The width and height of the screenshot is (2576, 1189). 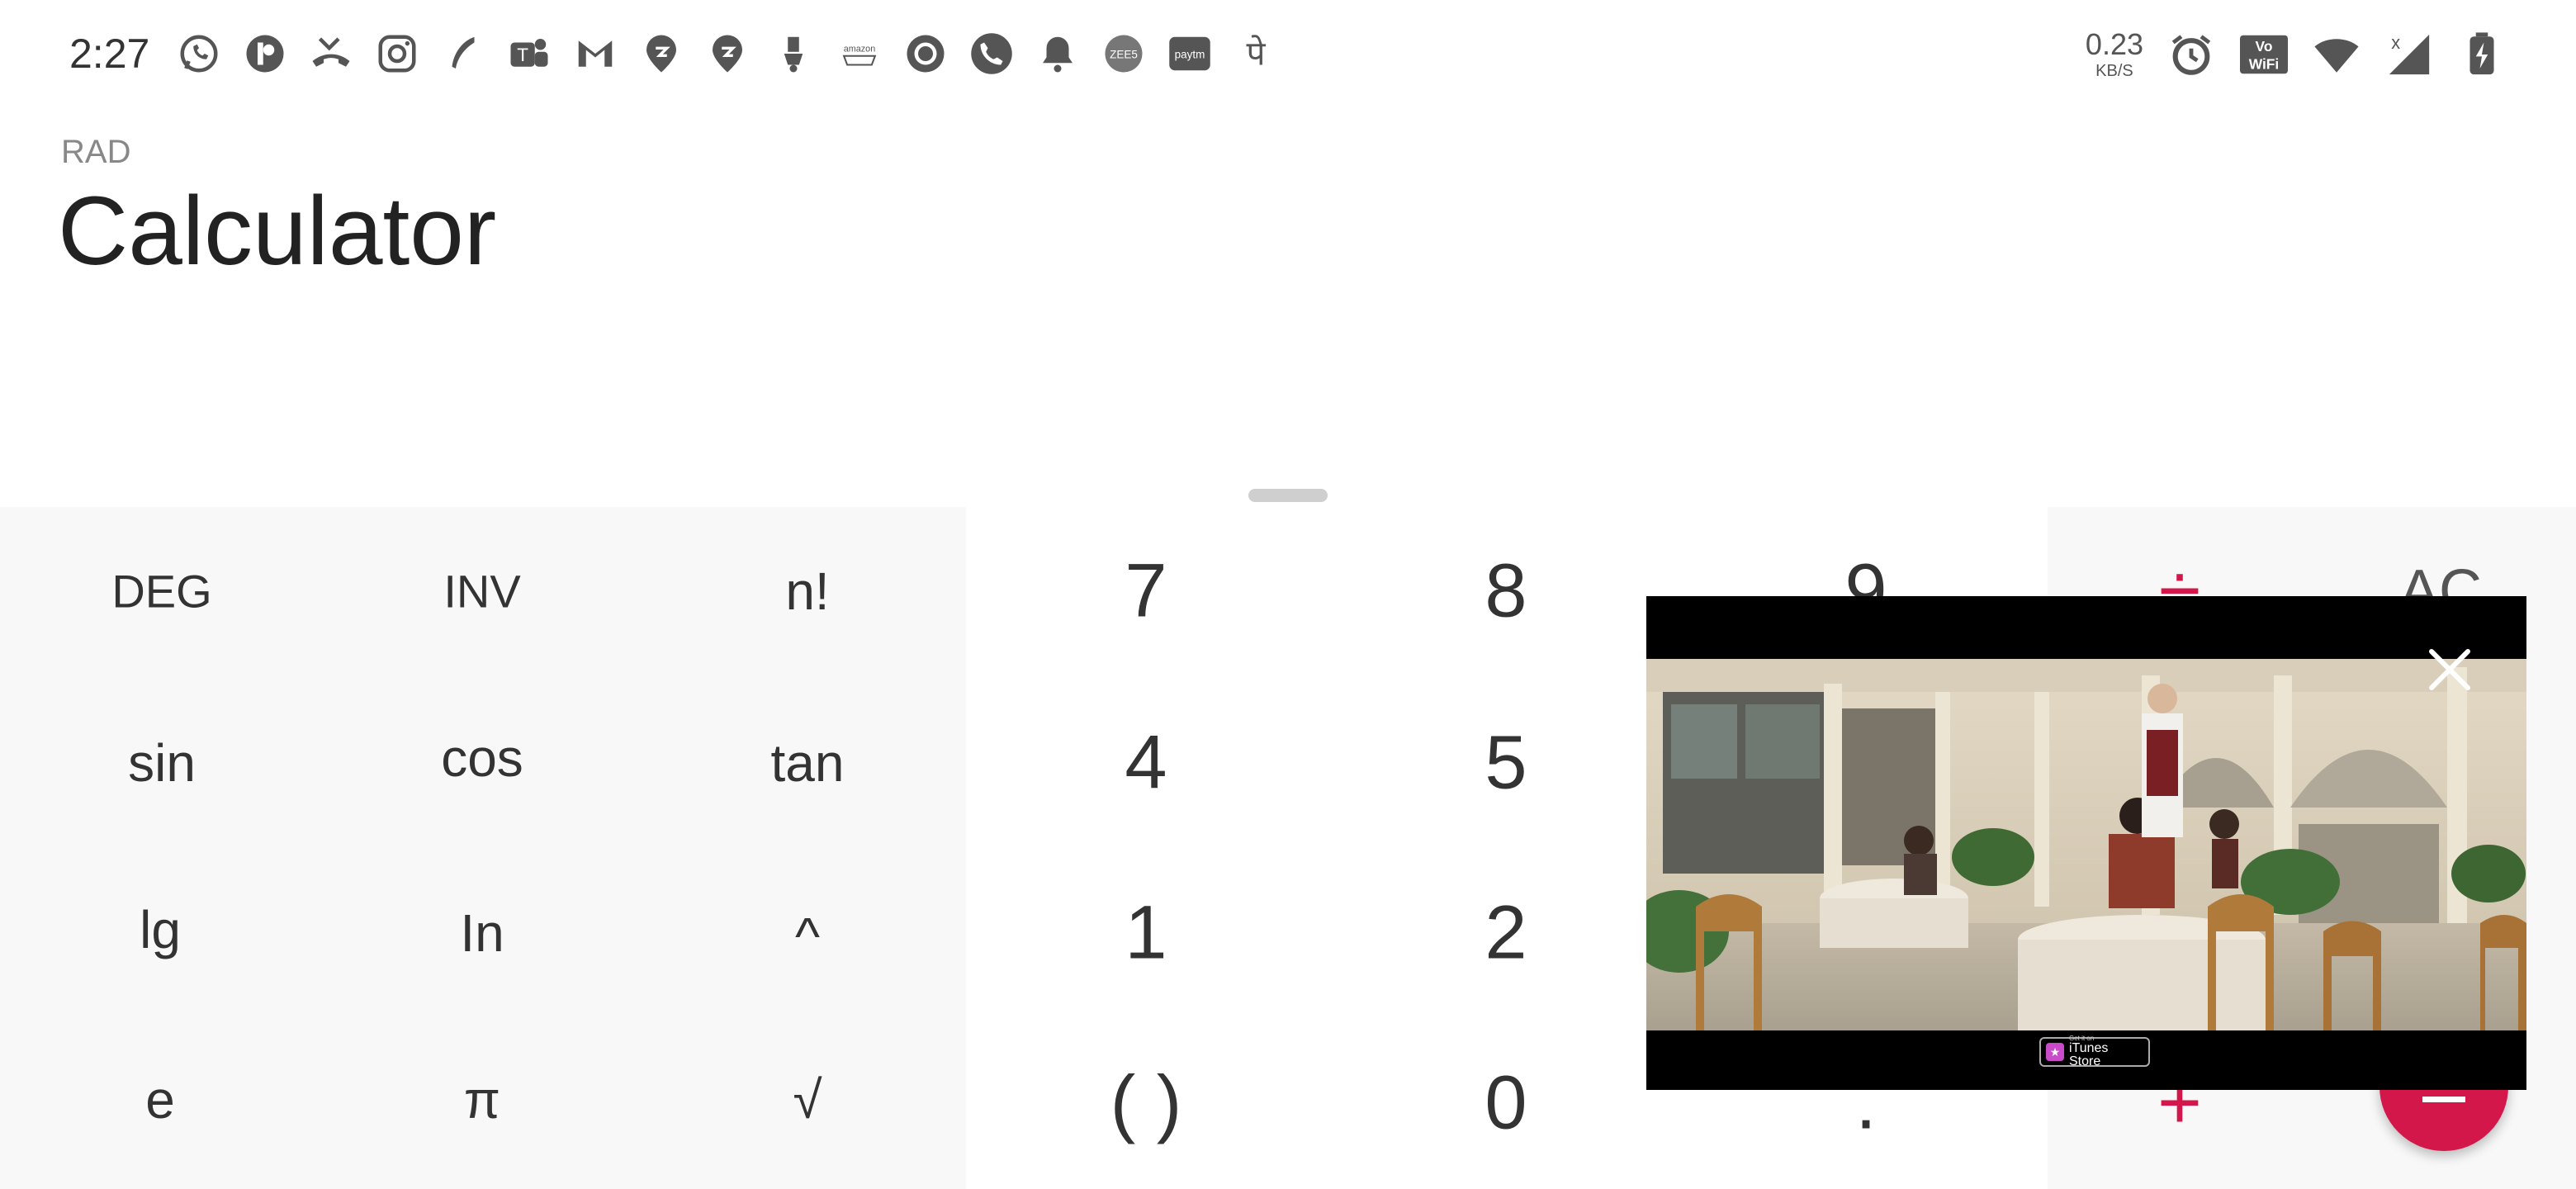 What do you see at coordinates (859, 49) in the screenshot?
I see `svg-text: amazon` at bounding box center [859, 49].